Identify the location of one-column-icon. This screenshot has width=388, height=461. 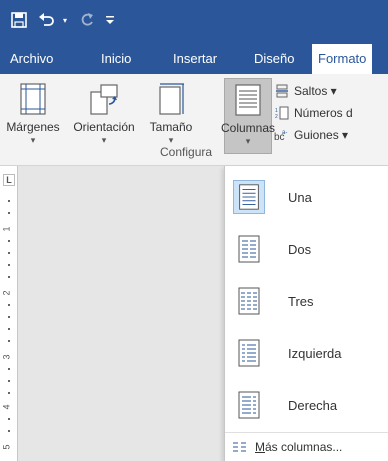
(249, 197).